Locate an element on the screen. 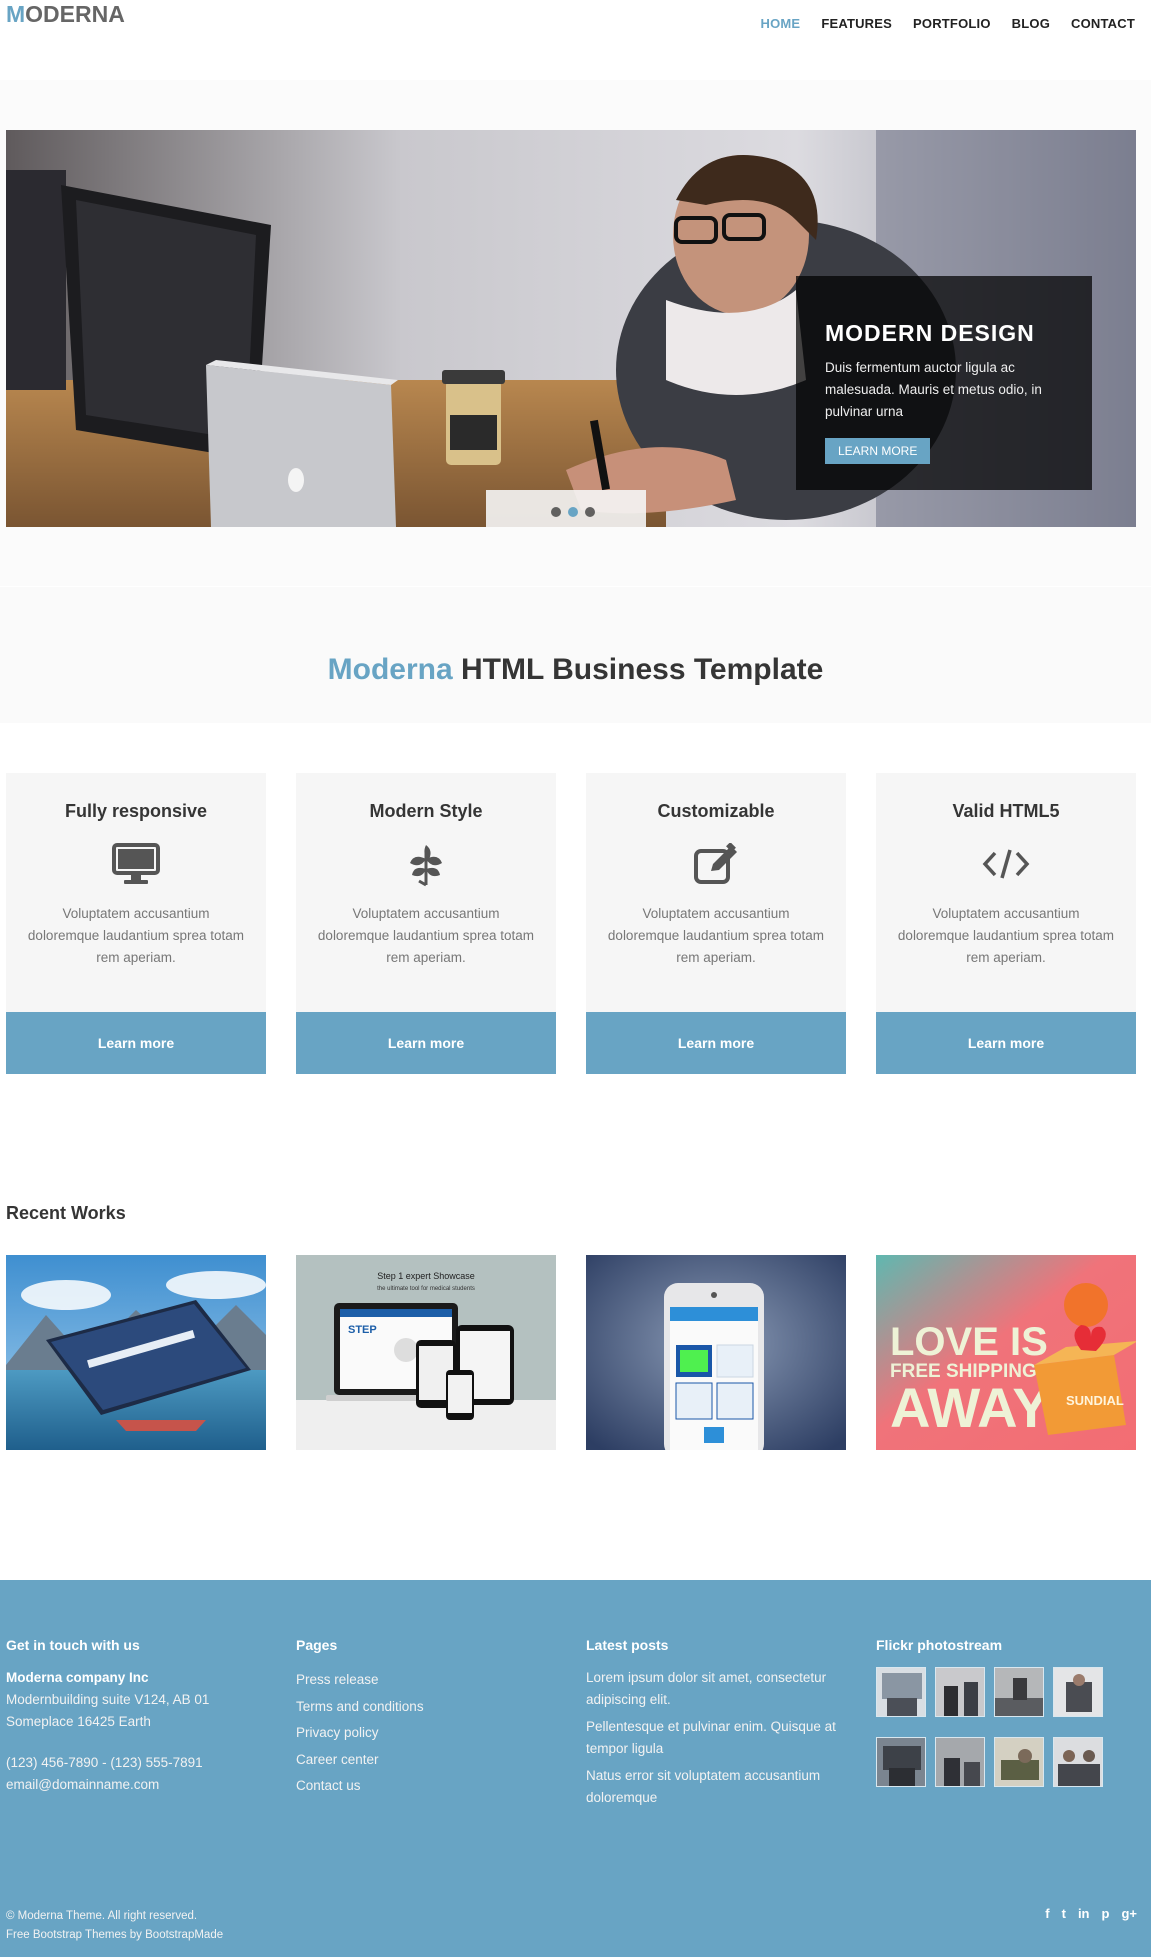  facebook-icon: f is located at coordinates (1047, 1913).